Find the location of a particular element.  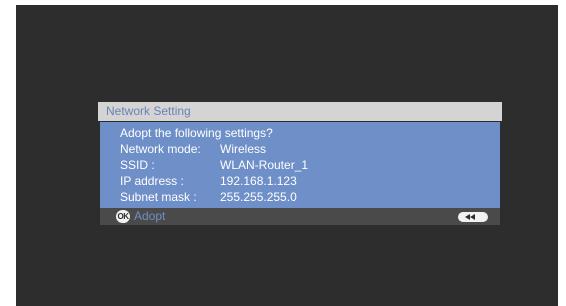

field-ip-address: IP address : 192.168.1.123 is located at coordinates (300, 181).